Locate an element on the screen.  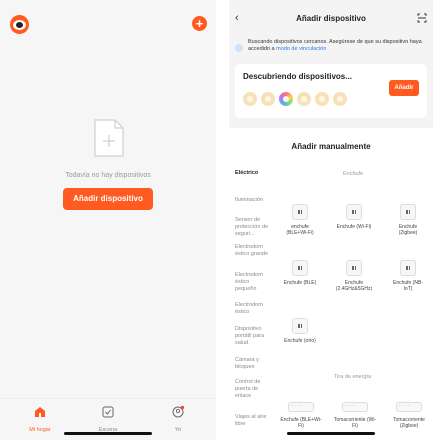
category-item: Eléctrico is located at coordinates (250, 173).